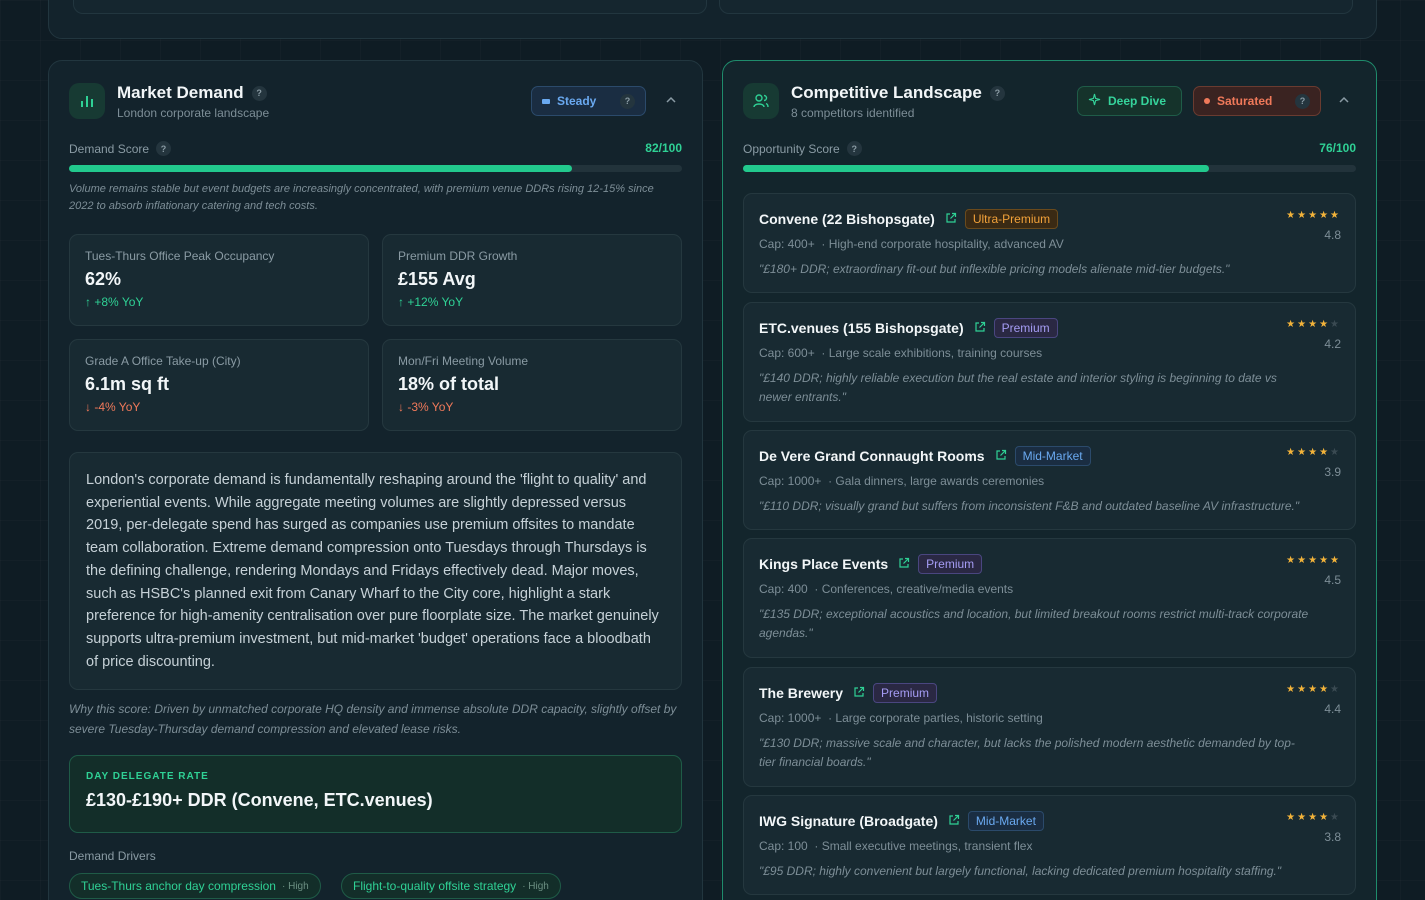 The height and width of the screenshot is (900, 1425). What do you see at coordinates (532, 302) in the screenshot?
I see `metric-change: ↑ +12% YoY` at bounding box center [532, 302].